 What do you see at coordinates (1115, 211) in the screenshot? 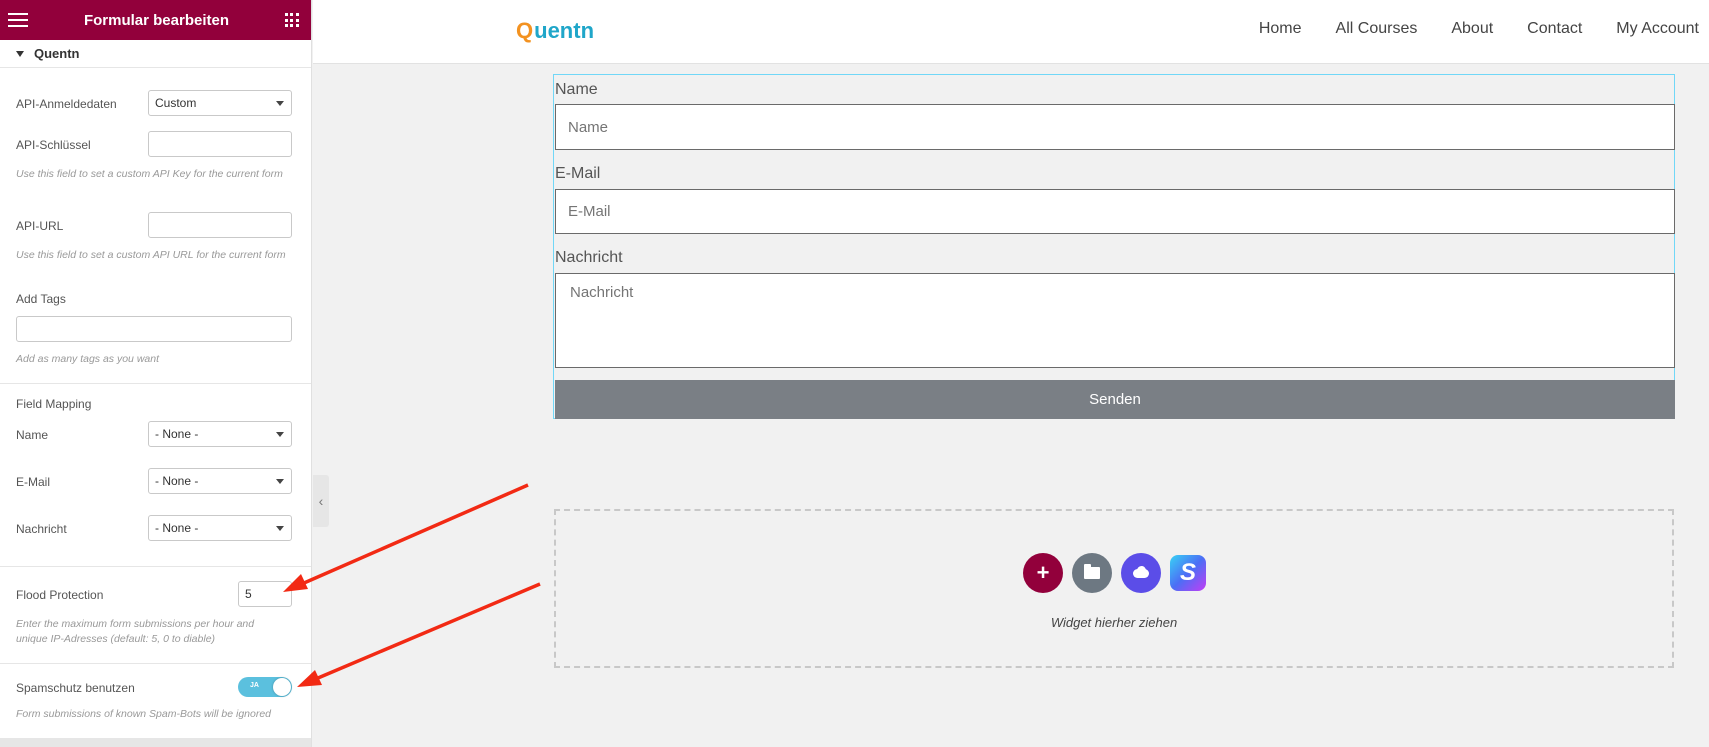
I see `email-input` at bounding box center [1115, 211].